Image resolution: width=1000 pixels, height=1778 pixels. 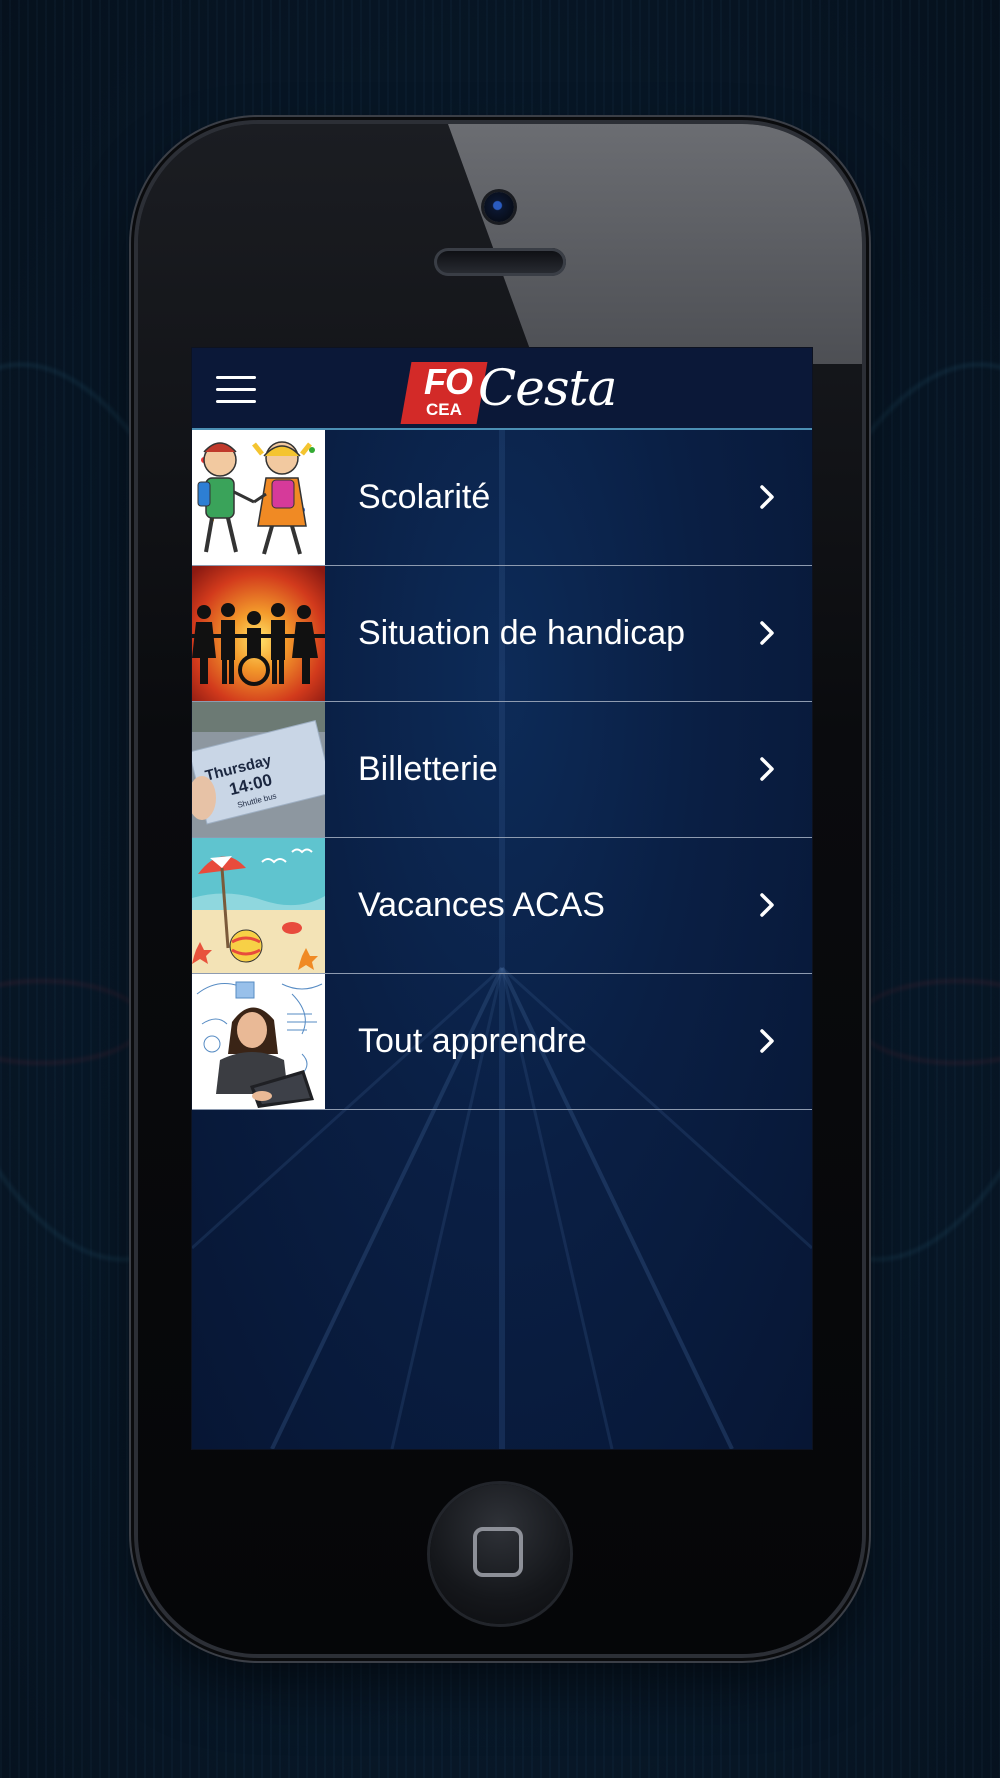 What do you see at coordinates (655, 244) in the screenshot?
I see `phone-glare` at bounding box center [655, 244].